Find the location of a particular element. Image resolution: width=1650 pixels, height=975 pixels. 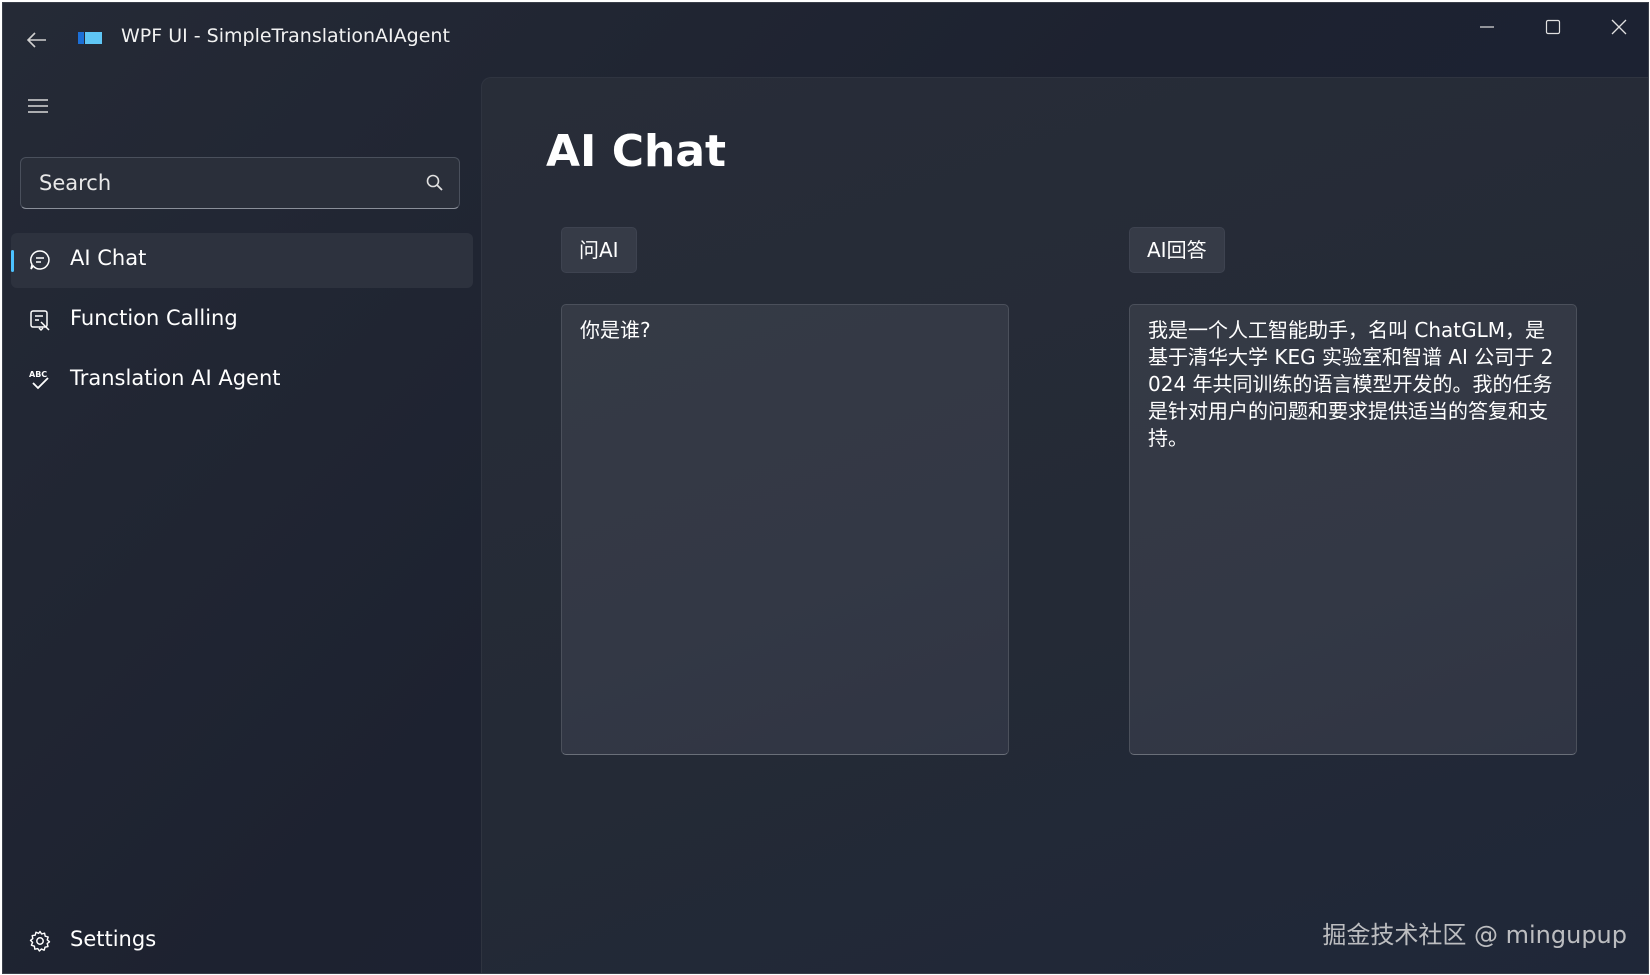

back-arrow-icon is located at coordinates (36, 40).